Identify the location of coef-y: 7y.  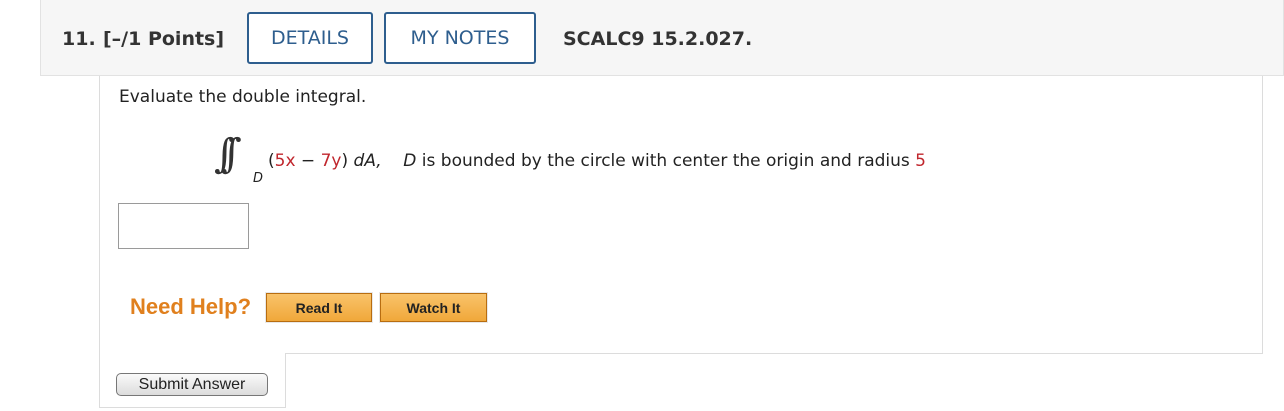
(331, 161).